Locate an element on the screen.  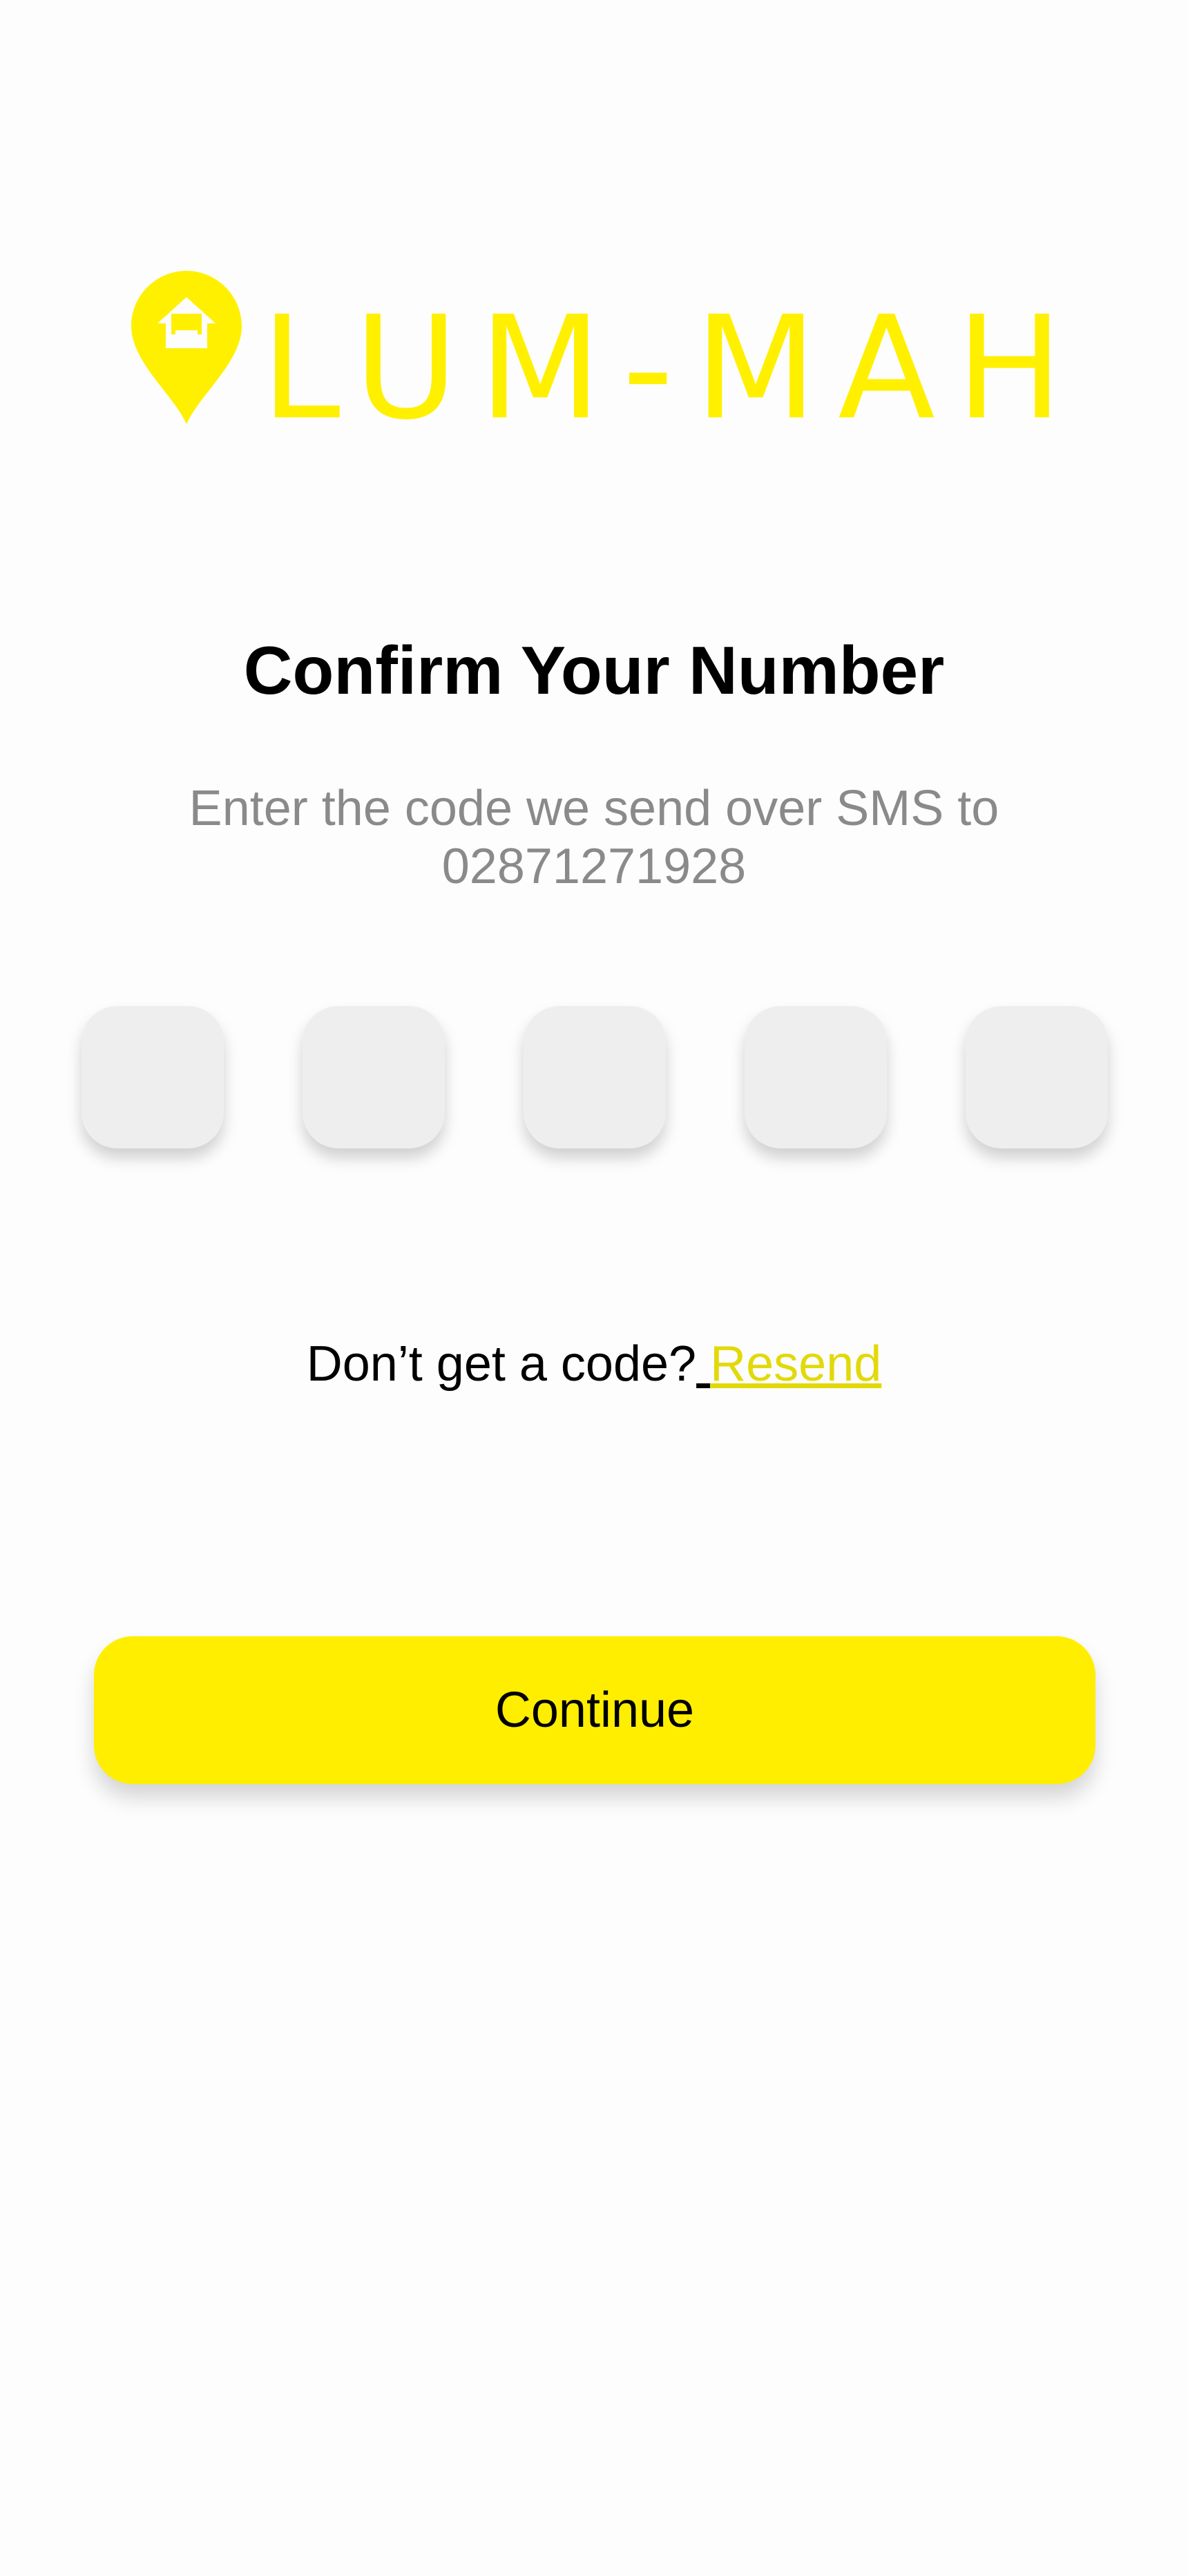
instruction-text: Enter the code we send over SMS to is located at coordinates (594, 808).